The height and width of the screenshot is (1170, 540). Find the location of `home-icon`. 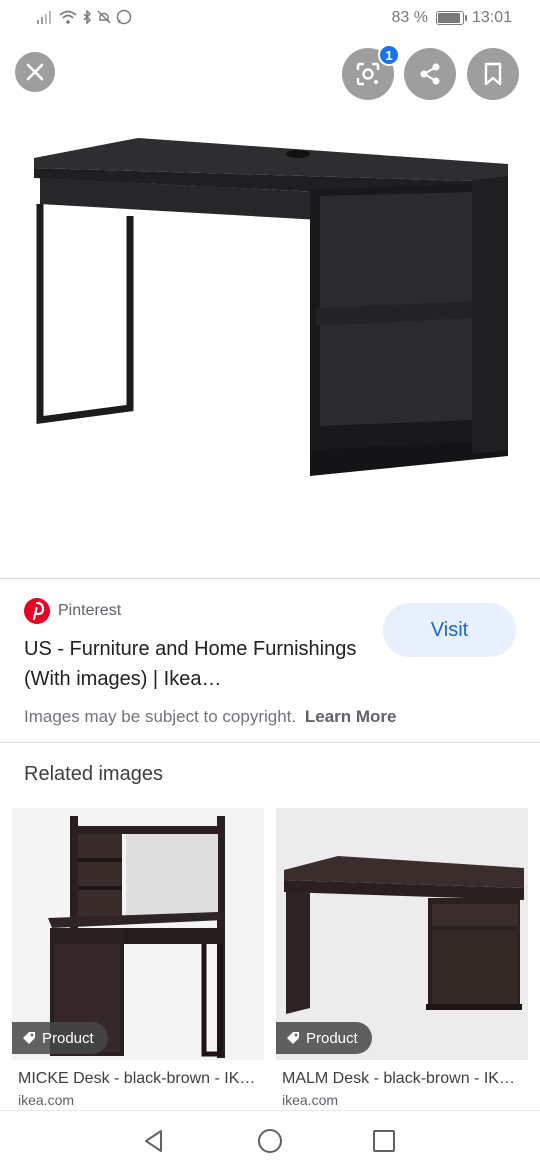

home-icon is located at coordinates (270, 1141).